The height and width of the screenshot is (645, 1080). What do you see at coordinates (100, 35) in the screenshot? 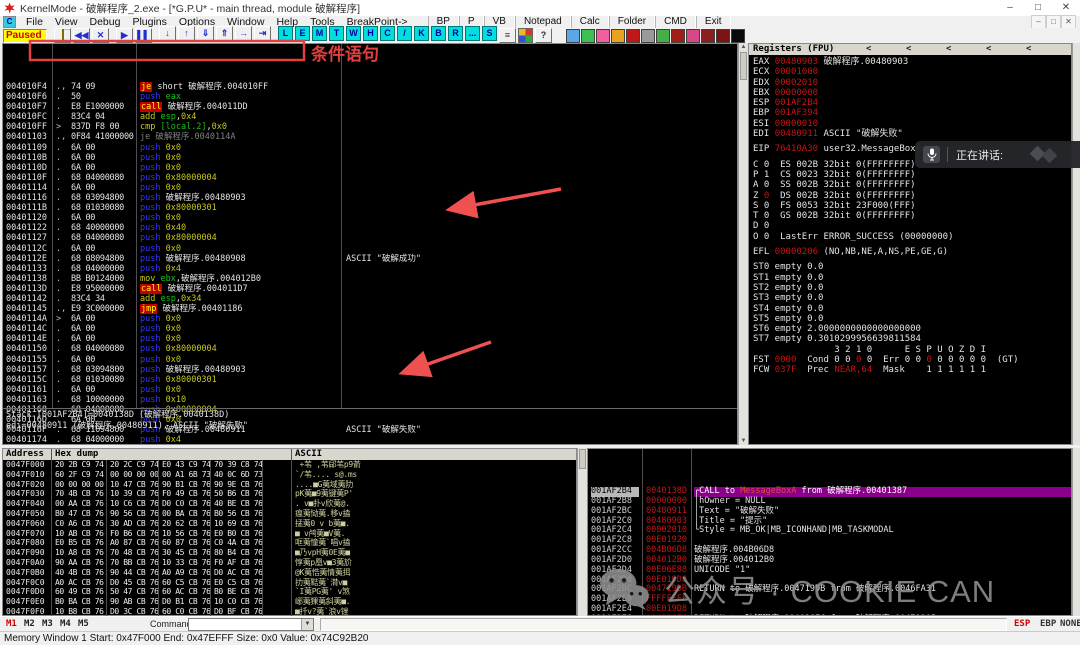
I see `close-program-button: ✕` at bounding box center [100, 35].